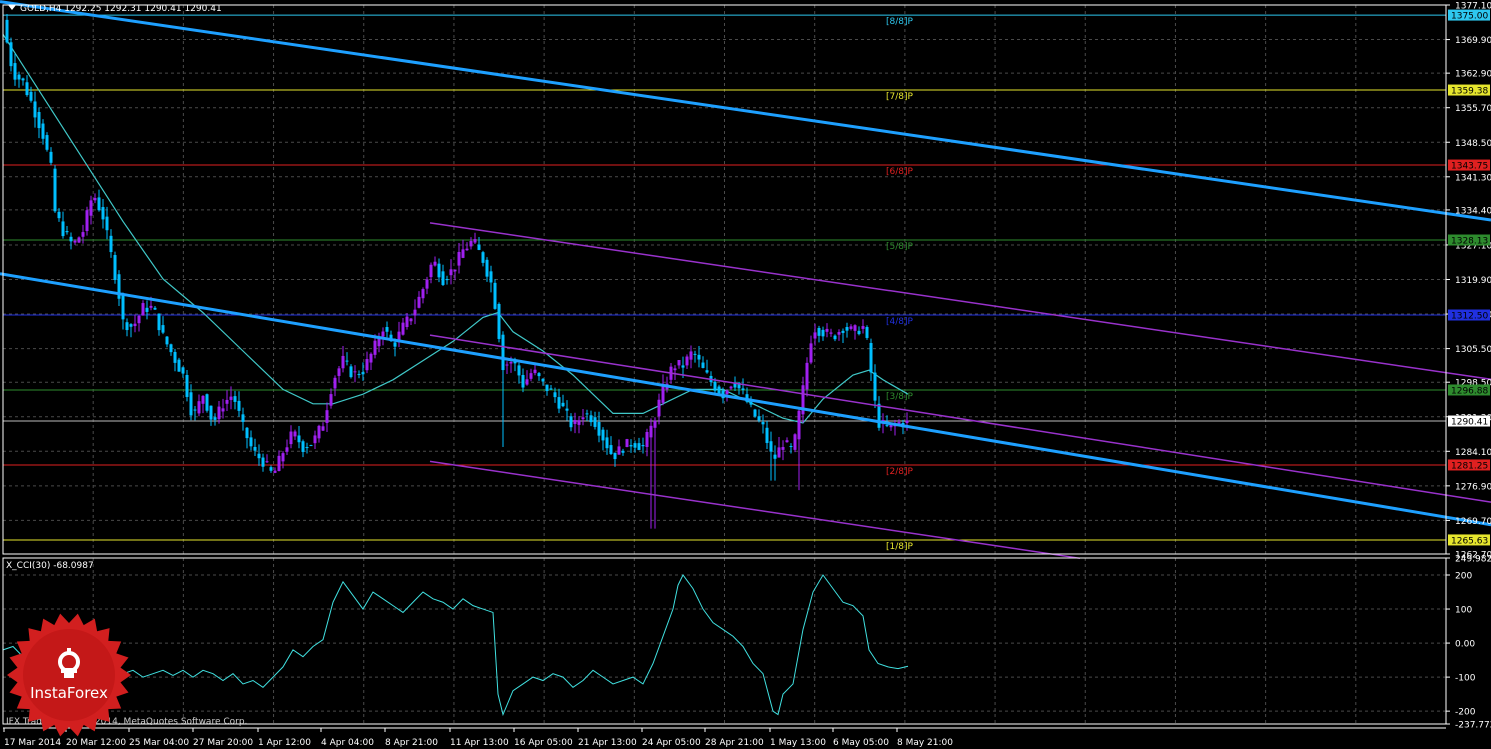  What do you see at coordinates (1473, 487) in the screenshot?
I see `price-tick-label: 1276.90` at bounding box center [1473, 487].